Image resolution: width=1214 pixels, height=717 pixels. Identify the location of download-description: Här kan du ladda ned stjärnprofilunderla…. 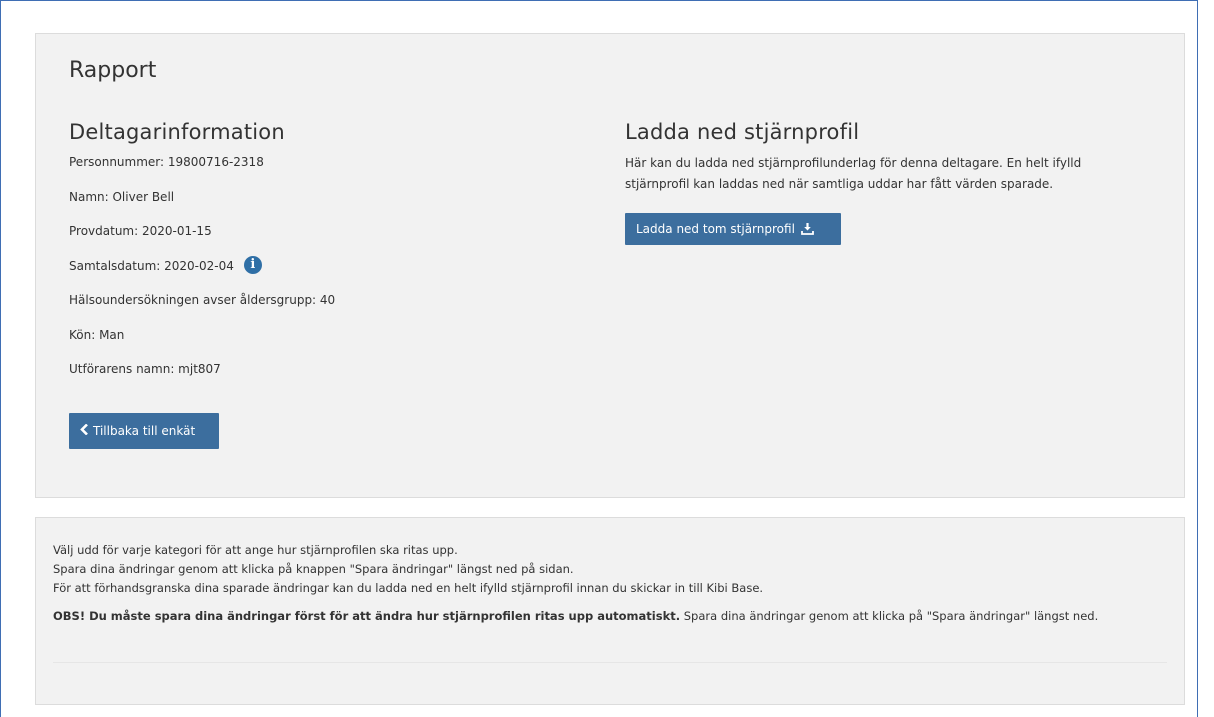
(853, 173).